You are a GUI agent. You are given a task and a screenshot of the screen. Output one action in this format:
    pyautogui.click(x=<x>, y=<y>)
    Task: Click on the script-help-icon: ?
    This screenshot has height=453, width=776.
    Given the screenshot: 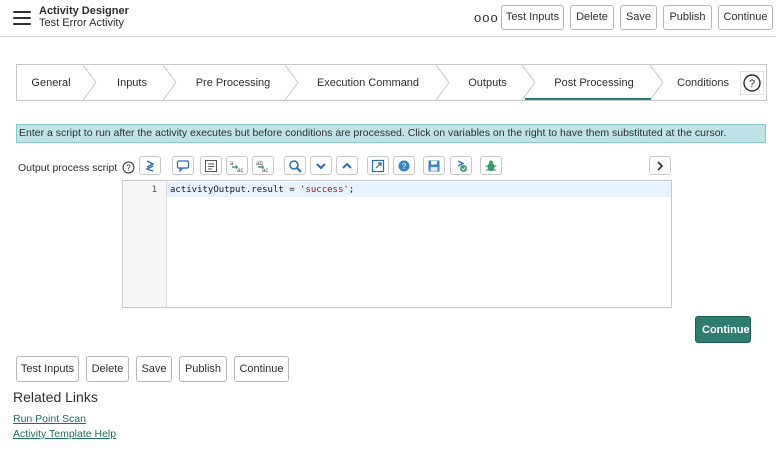 What is the action you would take?
    pyautogui.click(x=404, y=165)
    